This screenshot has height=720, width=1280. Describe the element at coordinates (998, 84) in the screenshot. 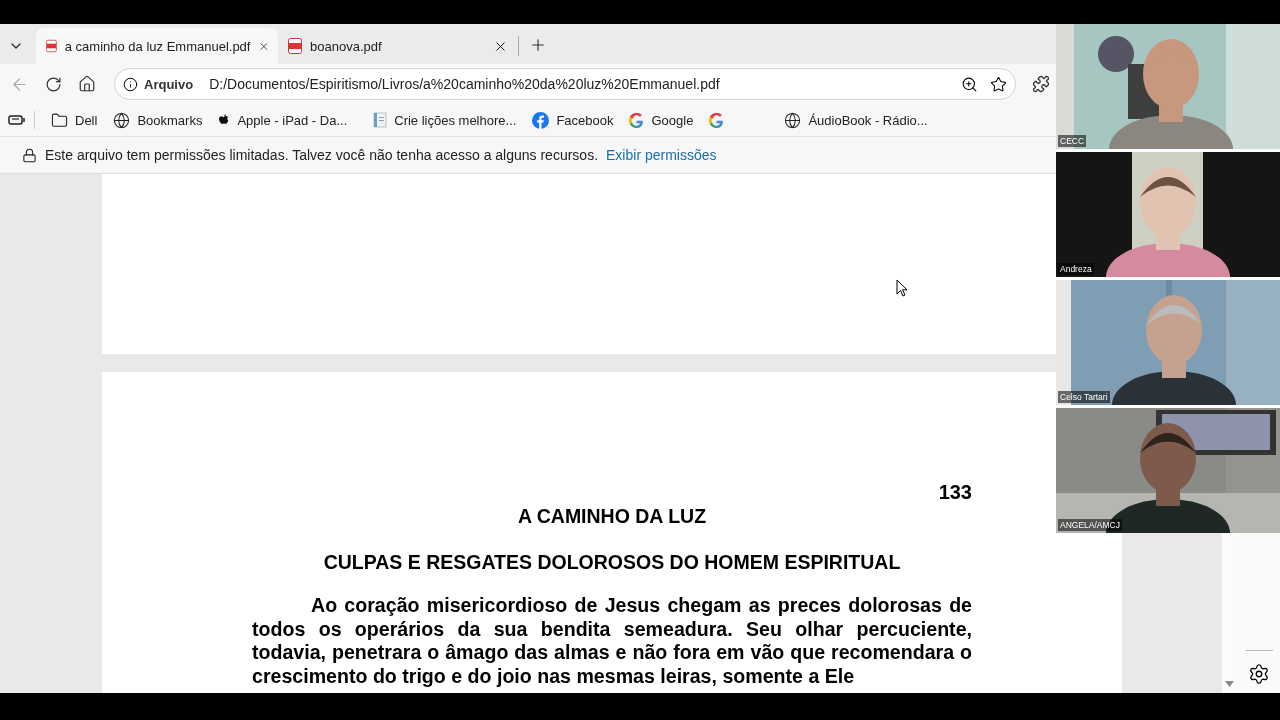

I see `star-icon` at that location.